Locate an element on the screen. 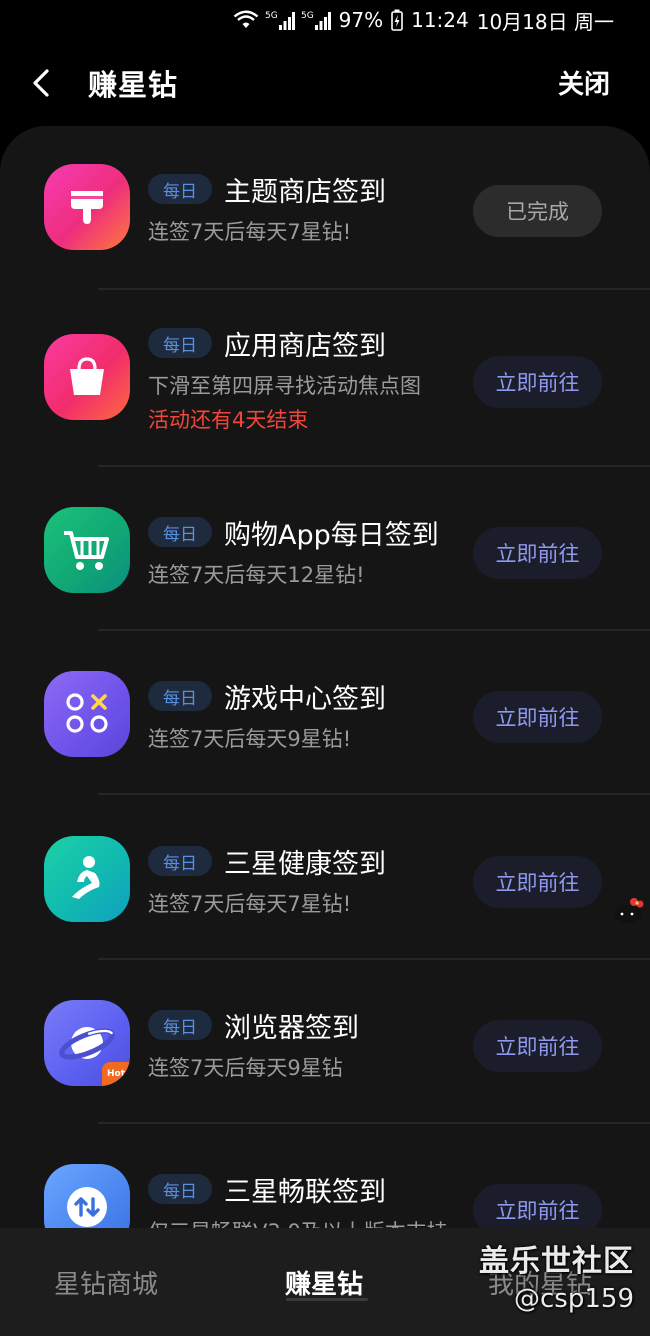  hot-tag: Hot is located at coordinates (116, 1074).